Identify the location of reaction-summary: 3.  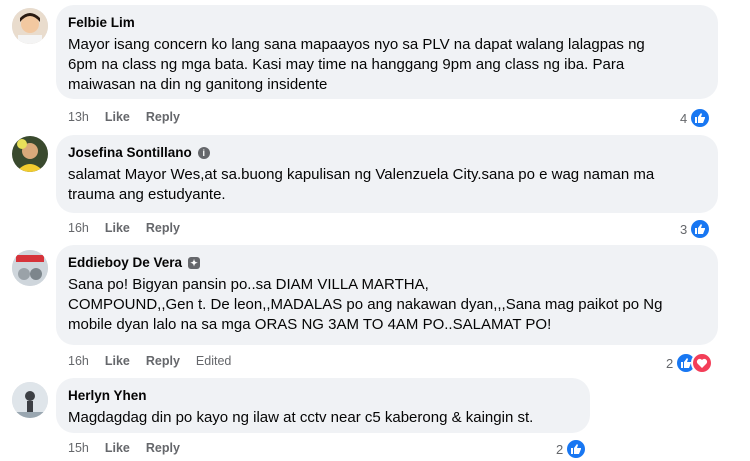
(696, 229).